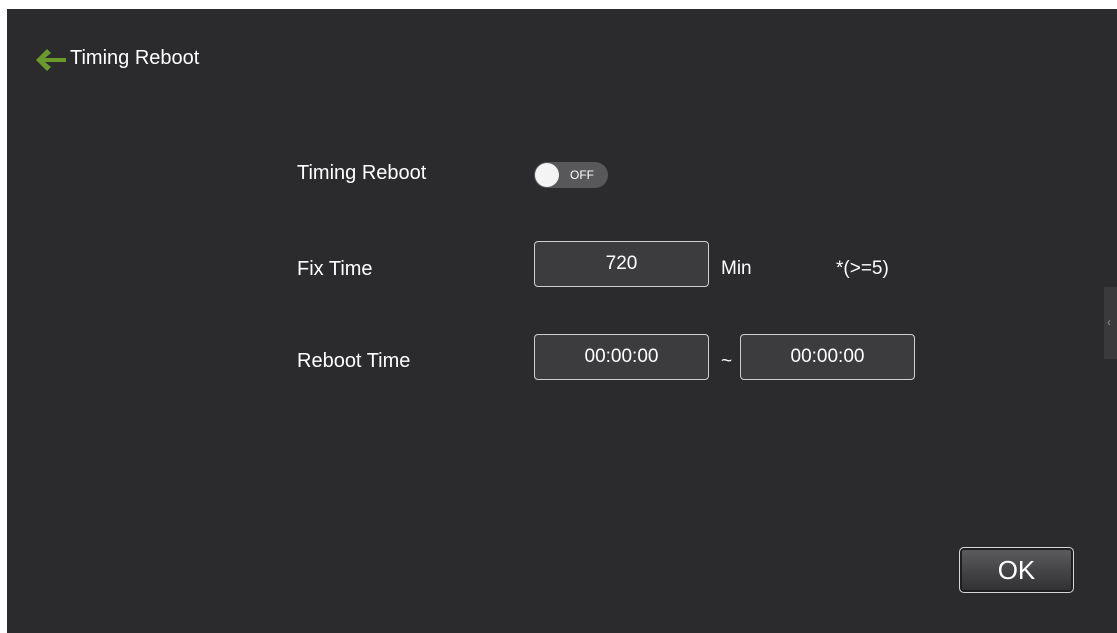 The image size is (1117, 633). What do you see at coordinates (547, 175) in the screenshot?
I see `toggle-knob` at bounding box center [547, 175].